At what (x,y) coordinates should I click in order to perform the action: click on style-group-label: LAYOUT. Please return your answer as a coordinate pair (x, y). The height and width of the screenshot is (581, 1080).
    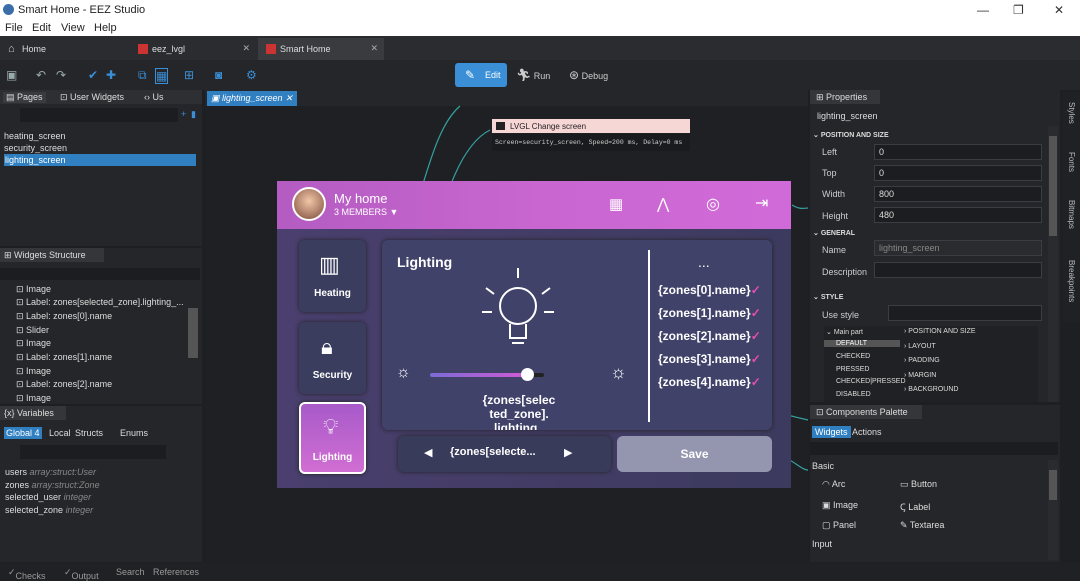
    Looking at the image, I should click on (922, 346).